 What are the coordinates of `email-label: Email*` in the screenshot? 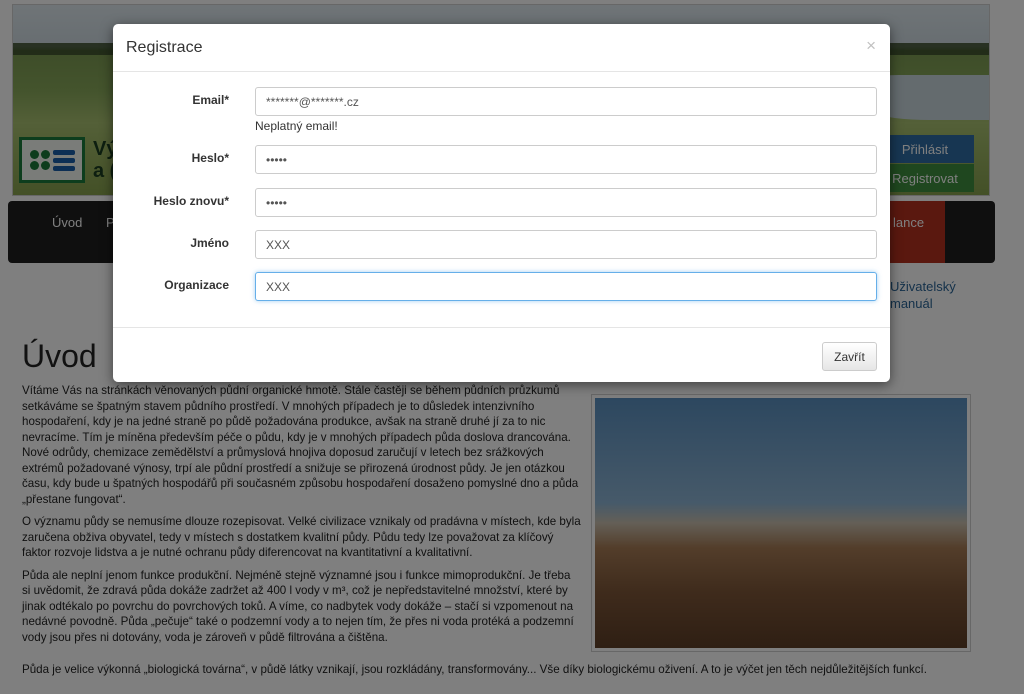 It's located at (210, 100).